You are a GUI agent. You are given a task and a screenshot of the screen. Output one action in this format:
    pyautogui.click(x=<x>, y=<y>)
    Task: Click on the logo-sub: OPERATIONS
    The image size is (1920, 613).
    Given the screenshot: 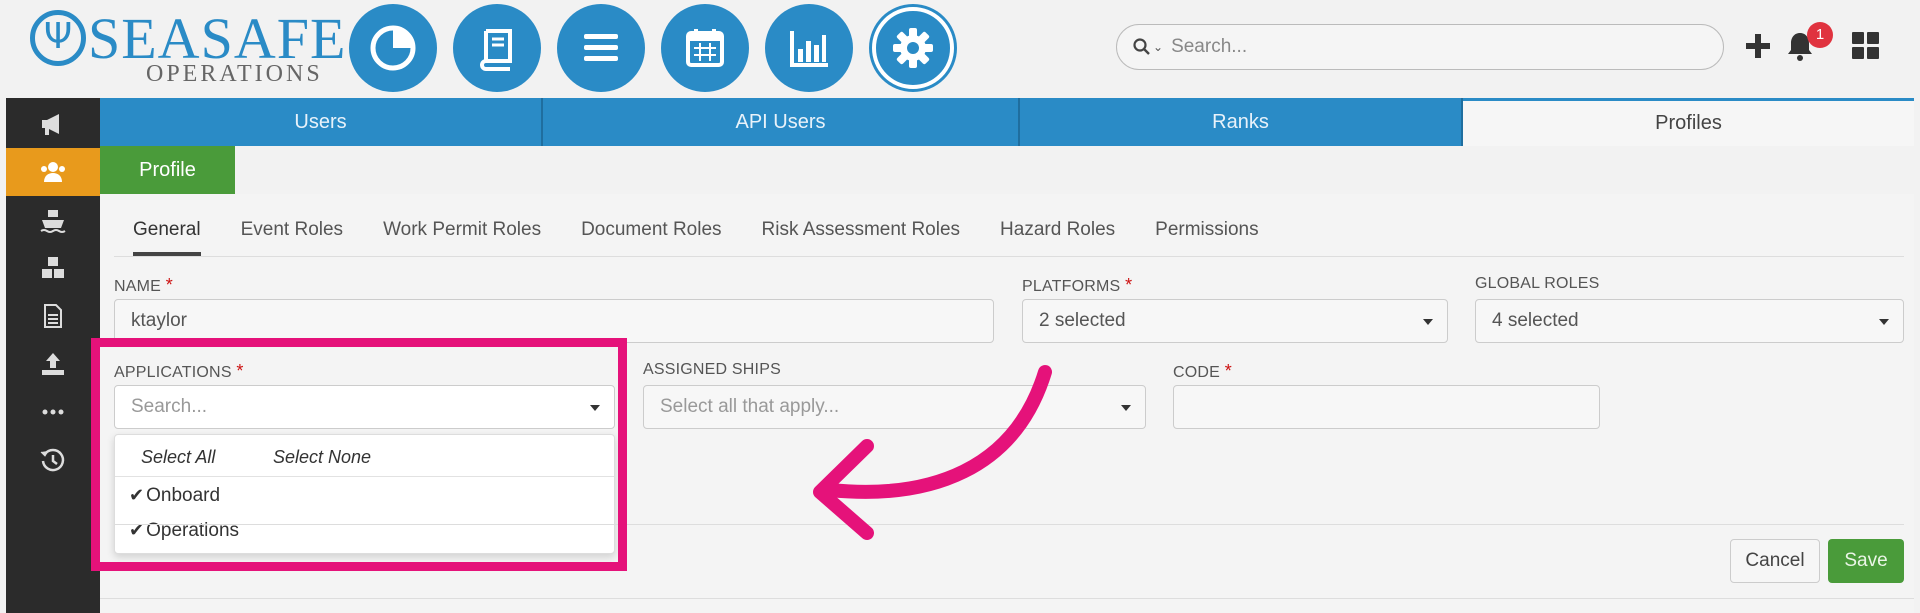 What is the action you would take?
    pyautogui.click(x=234, y=74)
    